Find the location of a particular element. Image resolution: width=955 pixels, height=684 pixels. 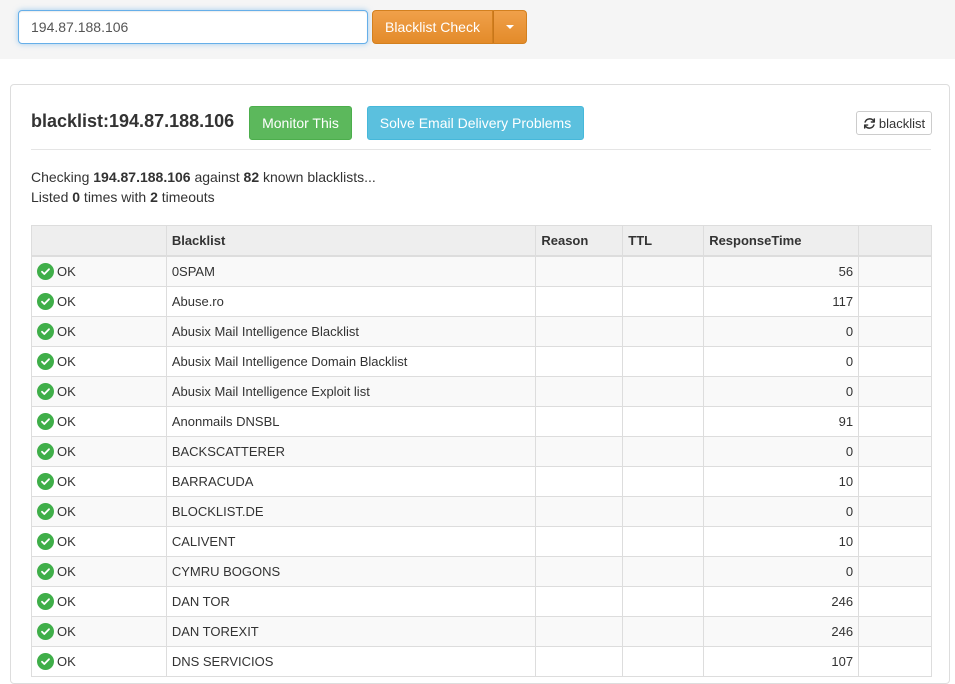

dropdown-toggle-button is located at coordinates (510, 27).